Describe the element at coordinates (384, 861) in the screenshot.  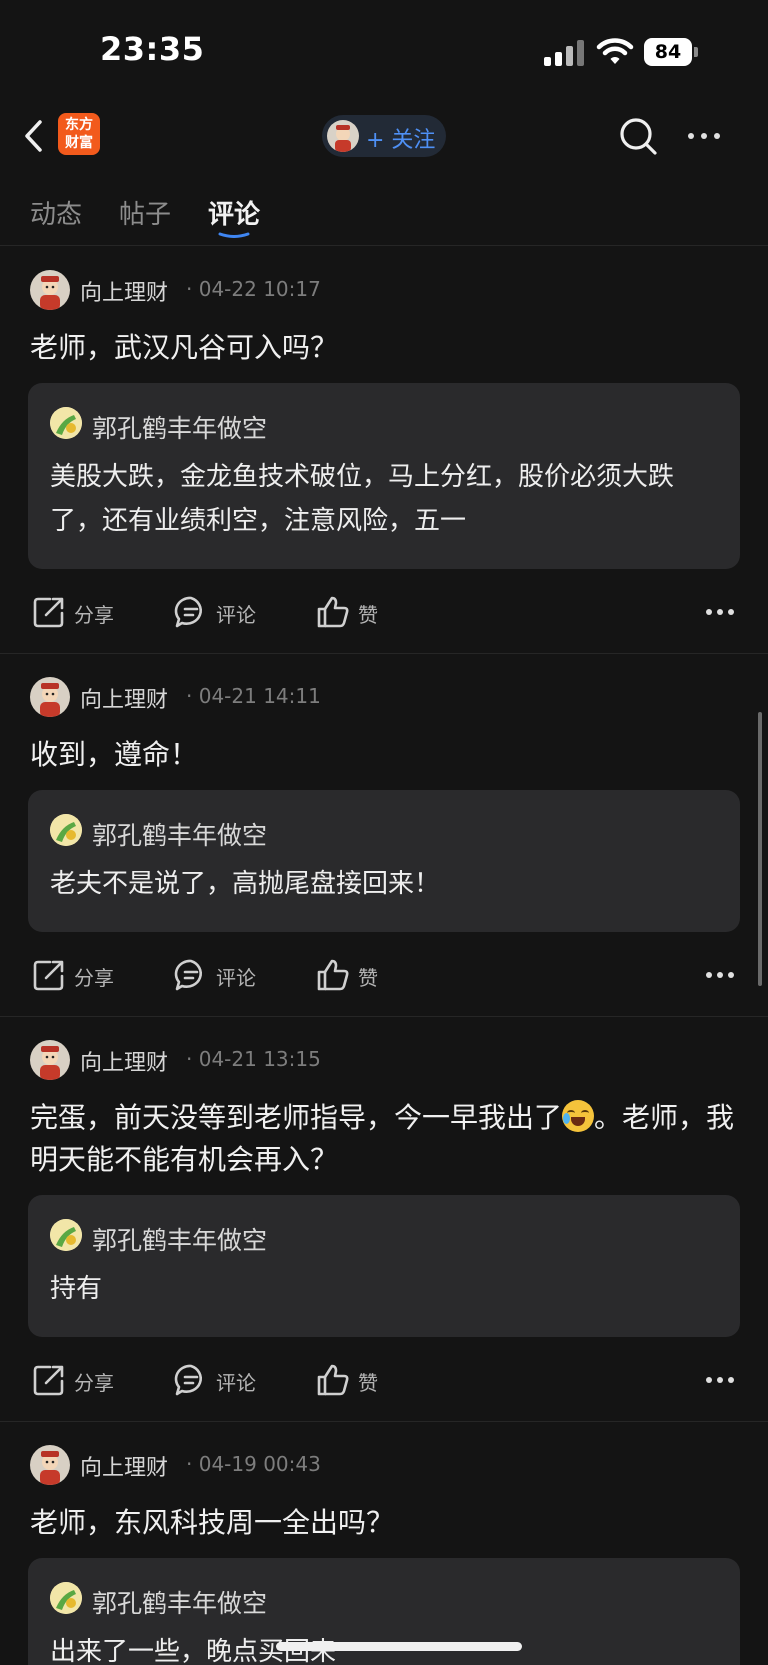
I see `quoted-post: 郭孔鹤丰年做空 老夫不是说了，高抛尾盘接回来！` at that location.